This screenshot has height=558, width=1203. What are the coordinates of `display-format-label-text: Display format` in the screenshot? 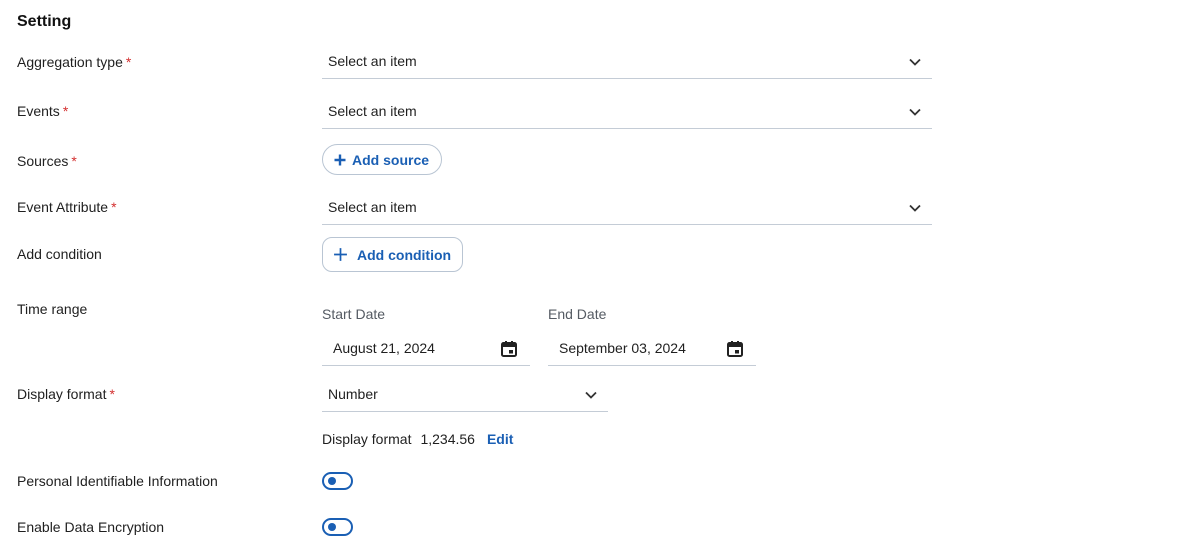 It's located at (62, 394).